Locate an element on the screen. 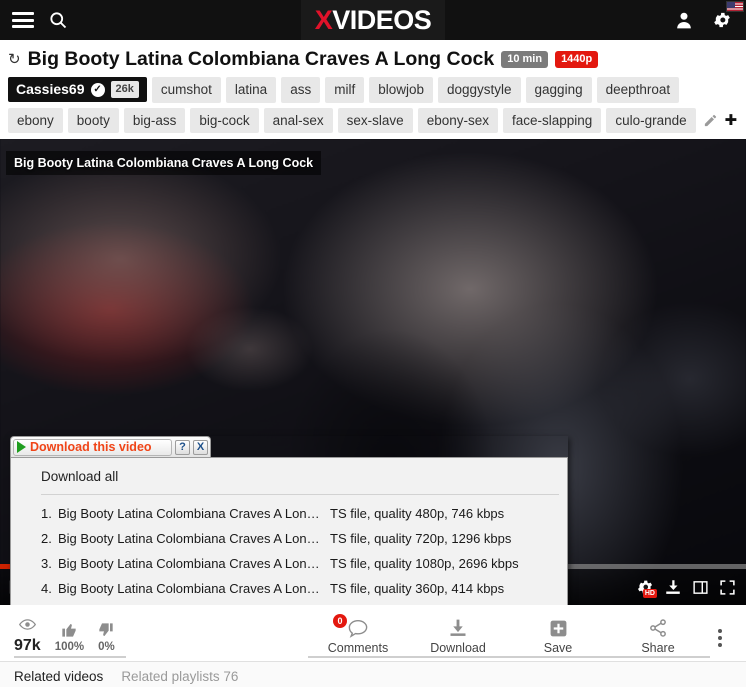 This screenshot has width=746, height=687. tag-item: doggystyle is located at coordinates (479, 90).